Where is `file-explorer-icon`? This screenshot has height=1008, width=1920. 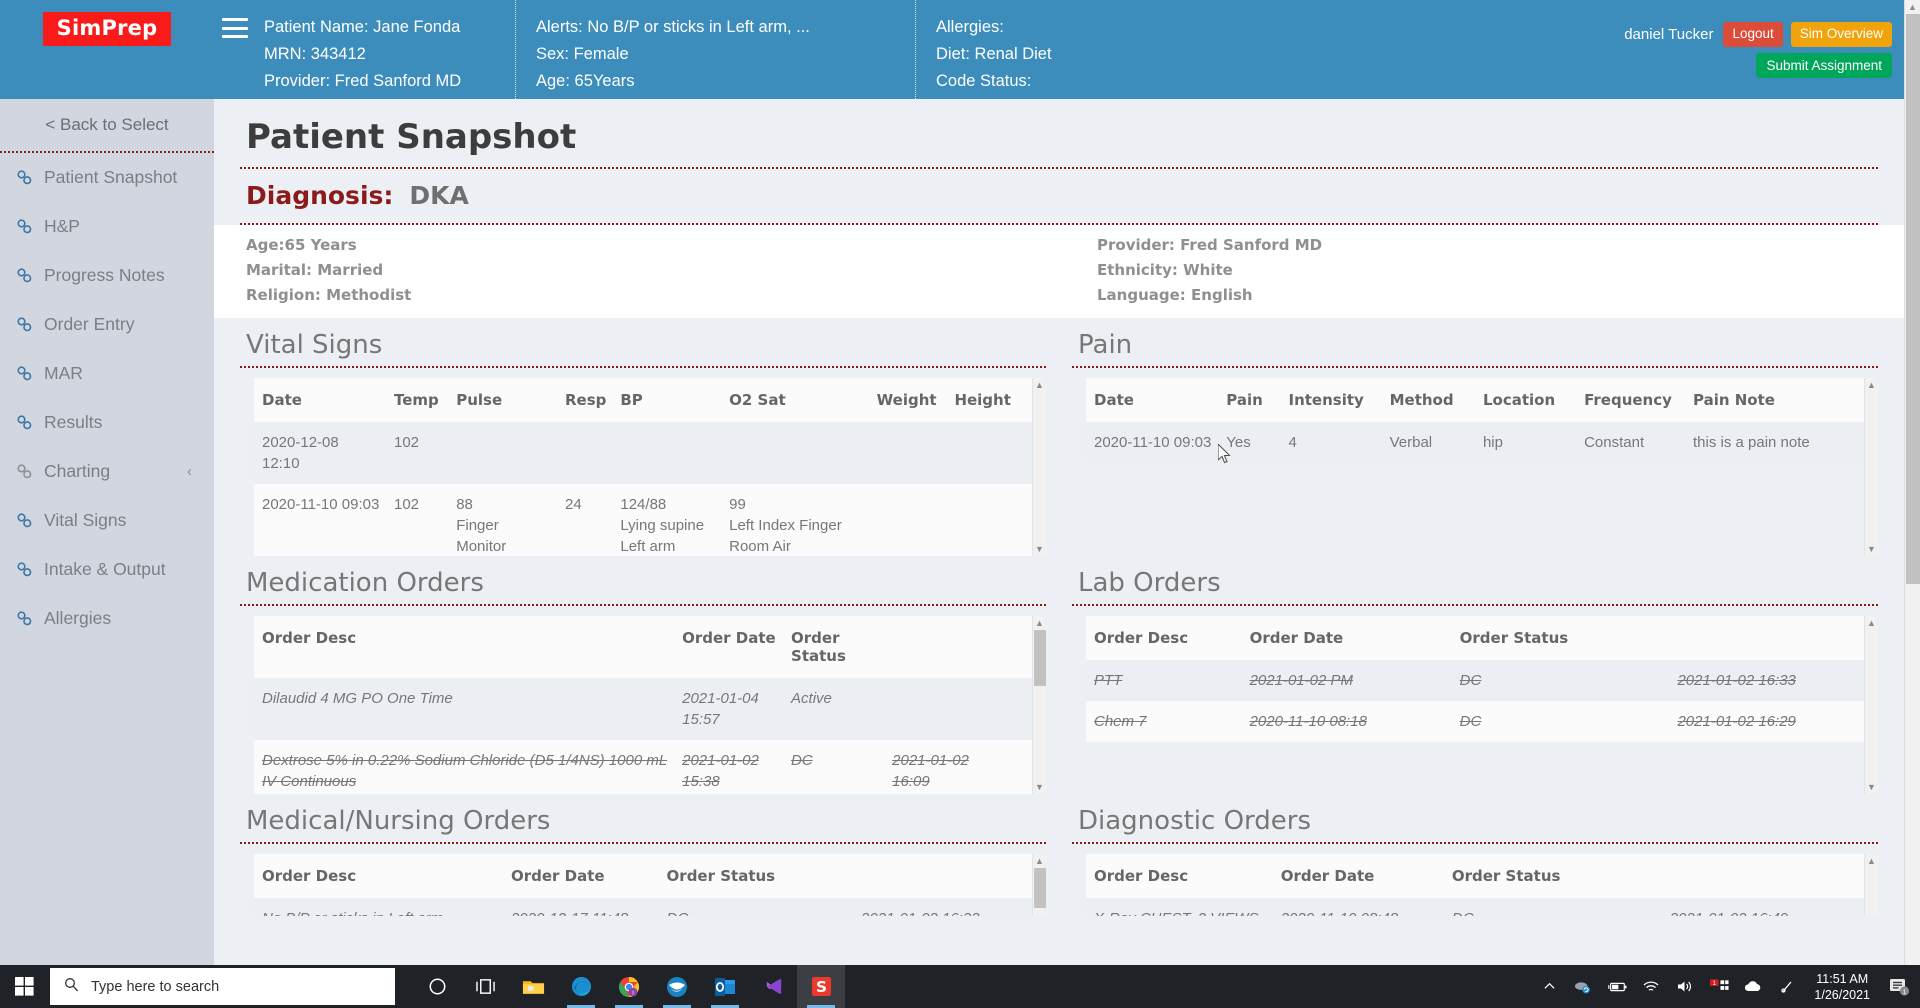
file-explorer-icon is located at coordinates (533, 986).